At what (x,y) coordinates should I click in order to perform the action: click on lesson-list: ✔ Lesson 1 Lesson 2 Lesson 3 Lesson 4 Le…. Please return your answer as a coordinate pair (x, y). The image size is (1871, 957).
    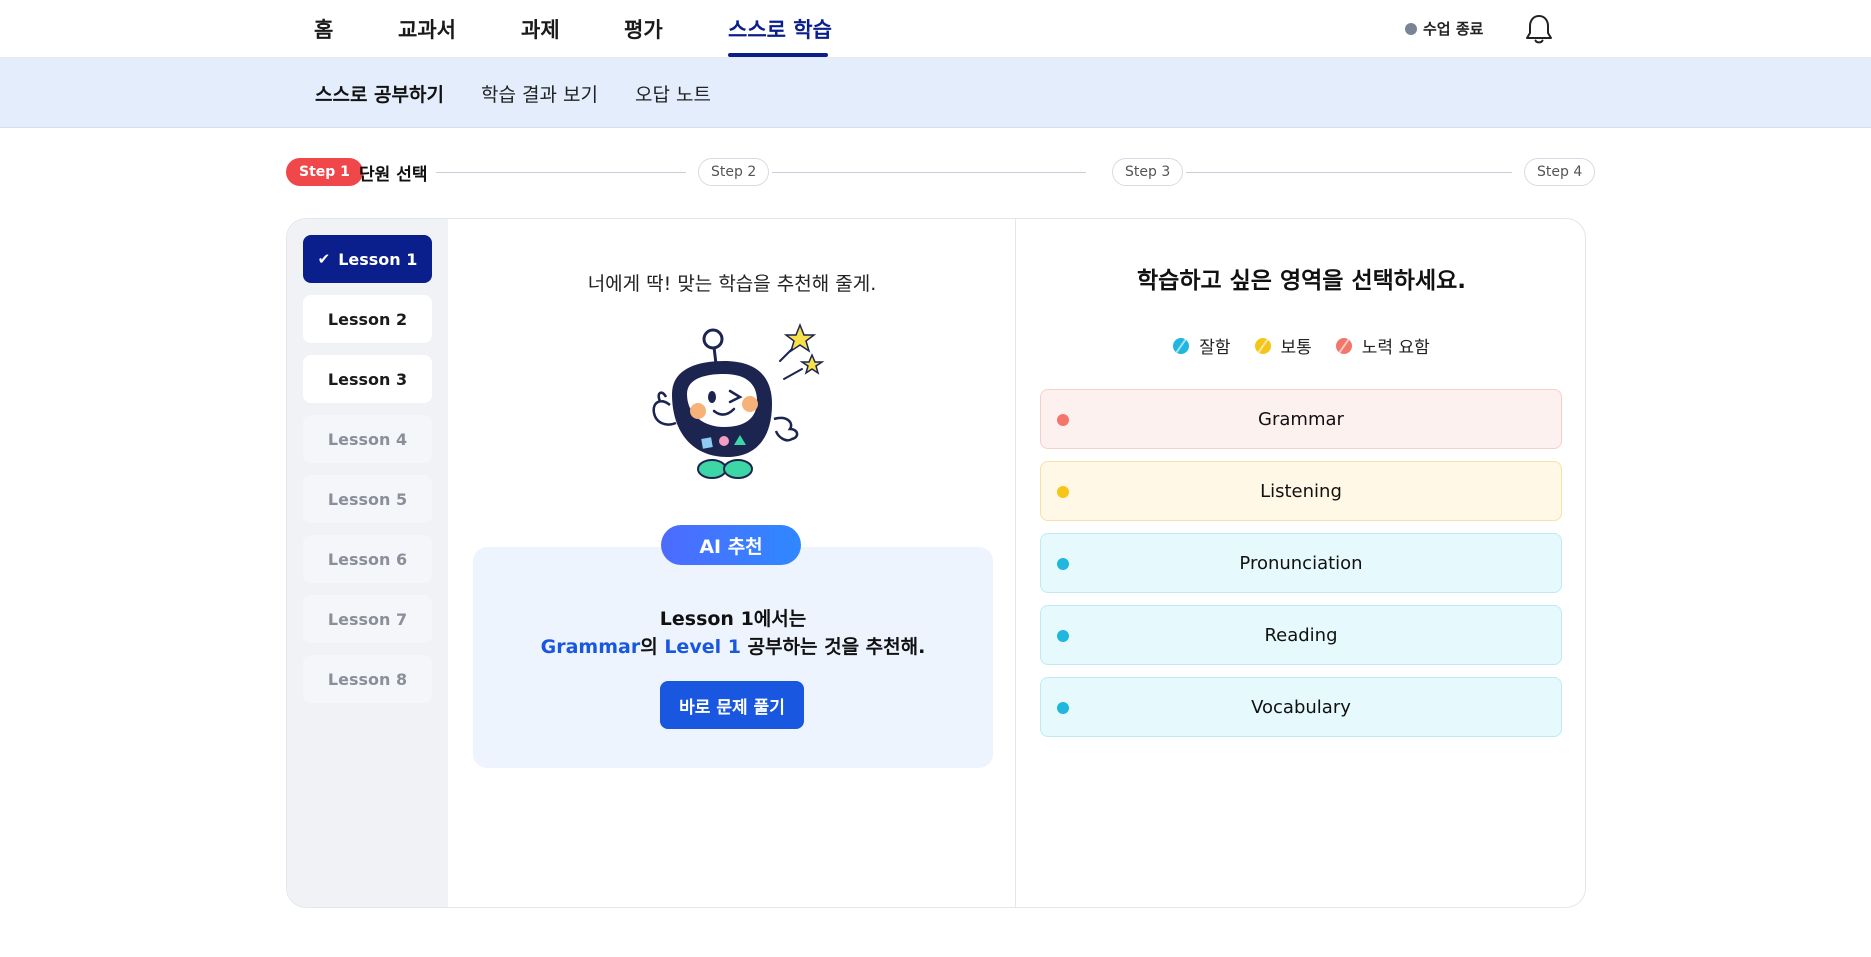
    Looking at the image, I should click on (367, 563).